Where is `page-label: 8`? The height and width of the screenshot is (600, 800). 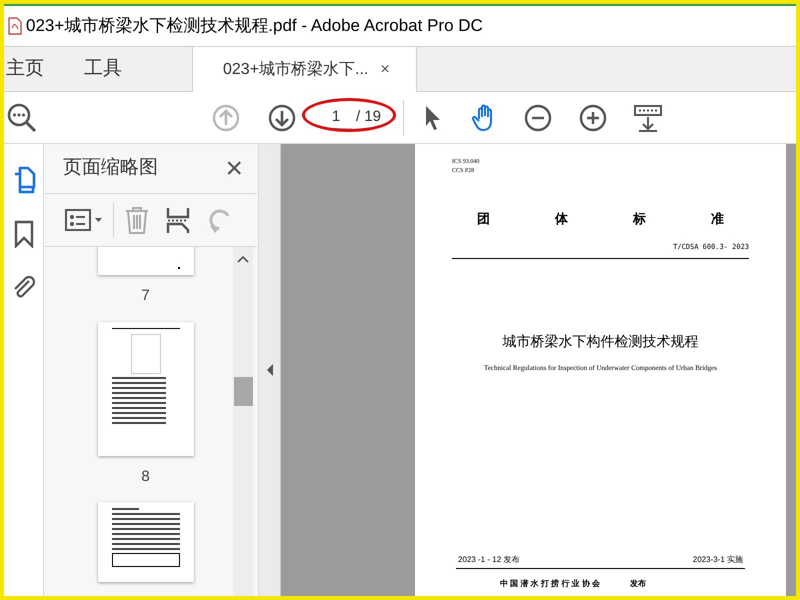 page-label: 8 is located at coordinates (145, 476).